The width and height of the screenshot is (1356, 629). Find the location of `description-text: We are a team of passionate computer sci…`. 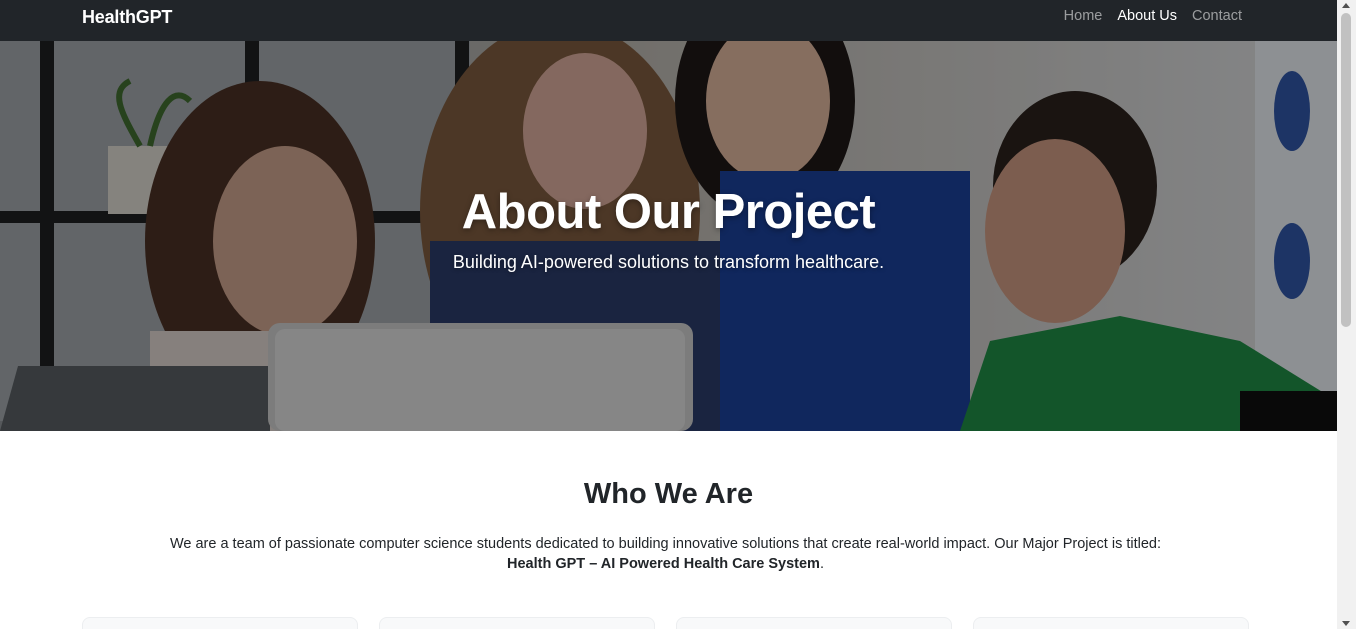

description-text: We are a team of passionate computer sci… is located at coordinates (665, 544).